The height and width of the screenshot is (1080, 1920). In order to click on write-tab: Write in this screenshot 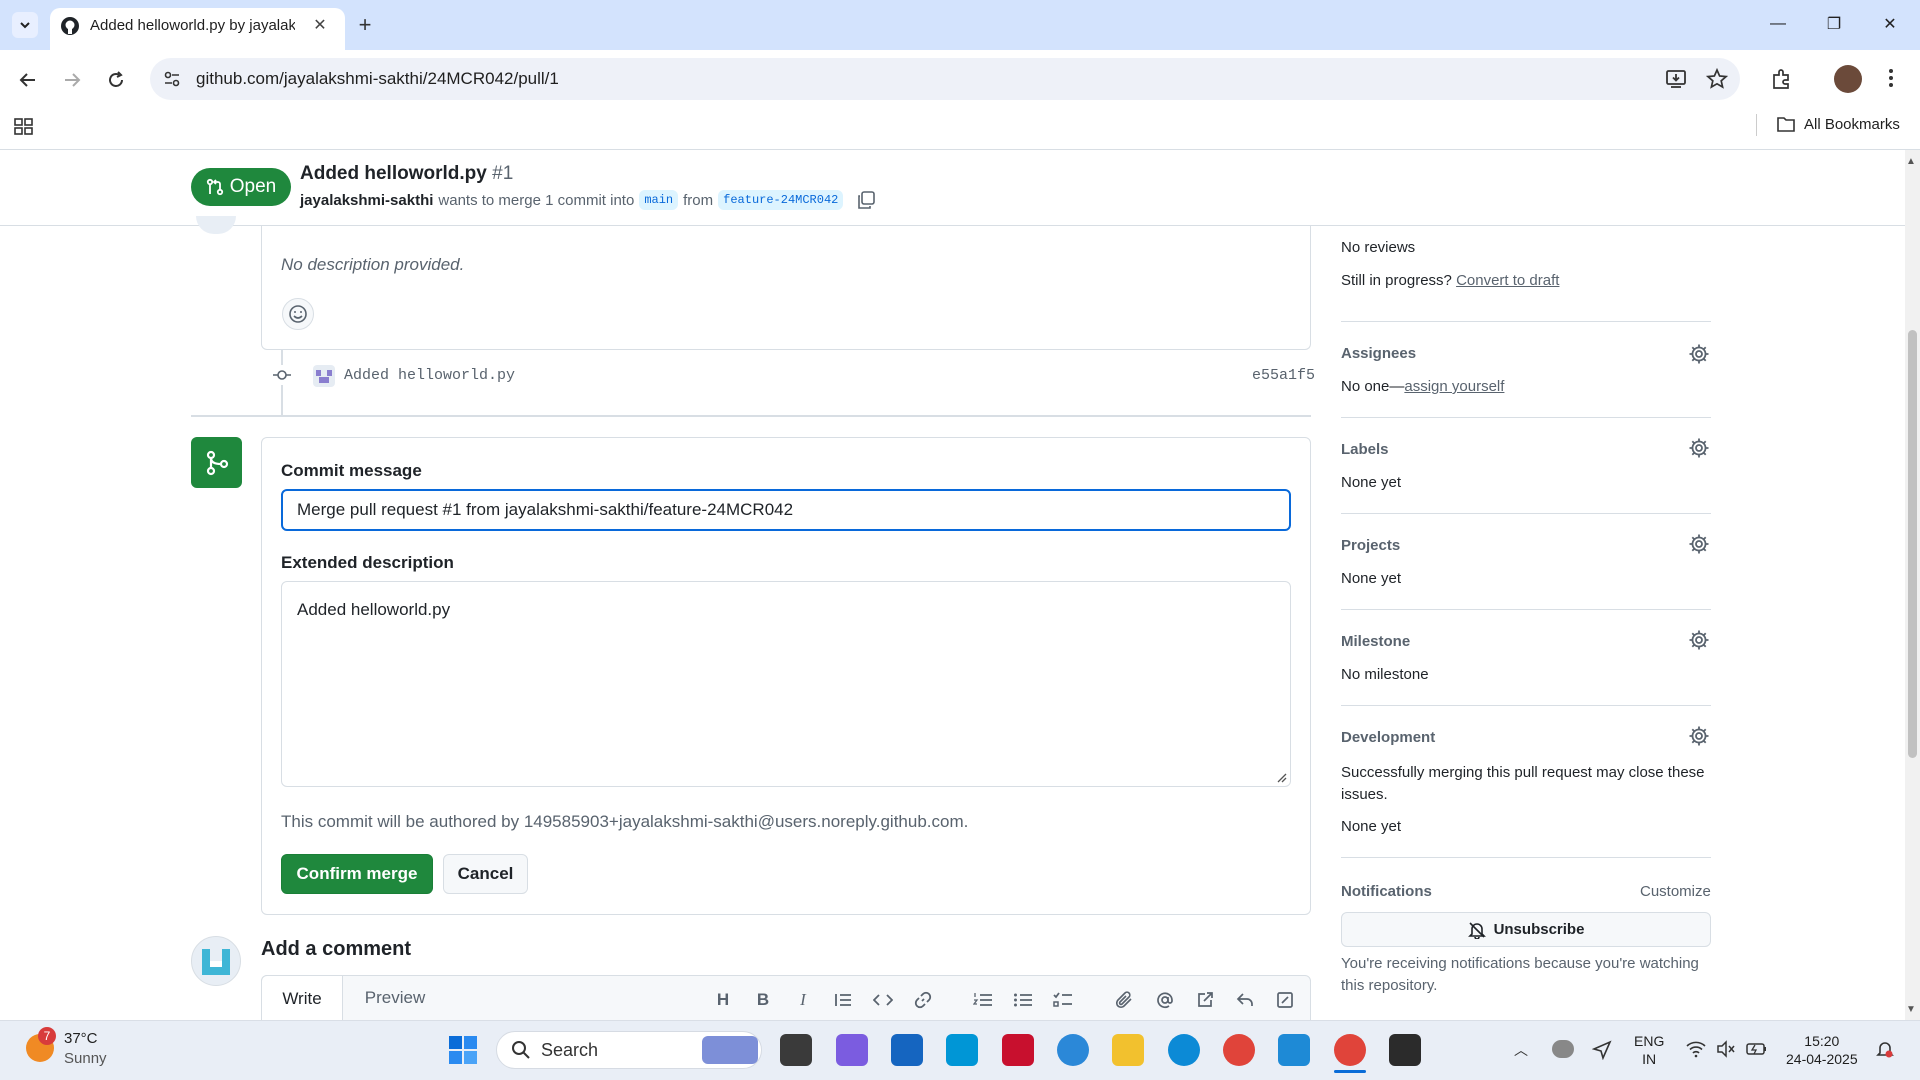, I will do `click(302, 998)`.